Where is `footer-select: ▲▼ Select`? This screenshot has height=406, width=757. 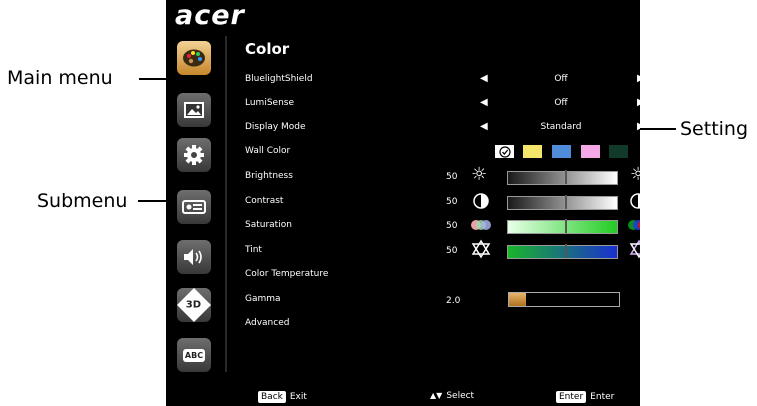 footer-select: ▲▼ Select is located at coordinates (452, 396).